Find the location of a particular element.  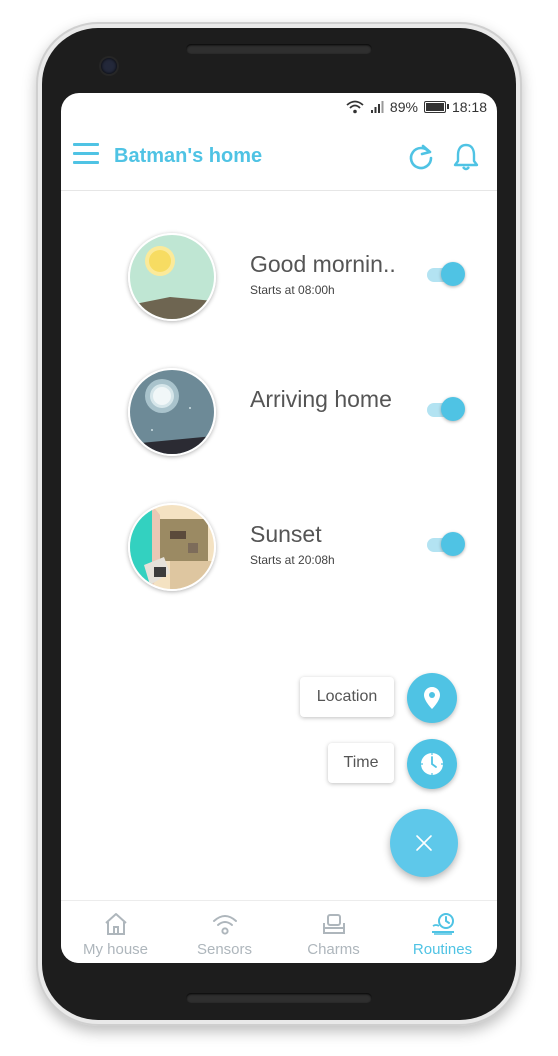

front-camera is located at coordinates (109, 66).